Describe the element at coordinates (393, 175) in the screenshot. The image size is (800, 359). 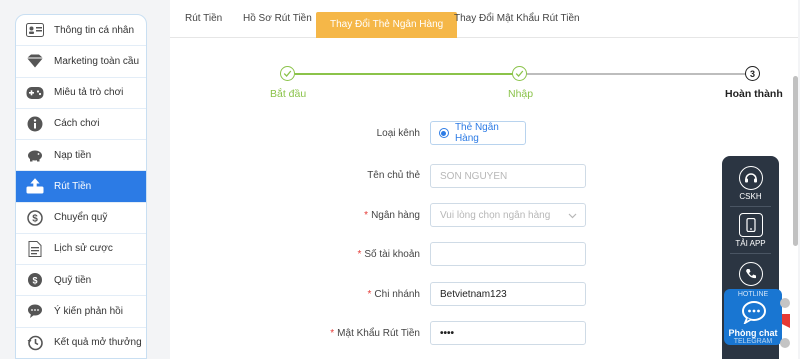
I see `holder-label: Tên chủ thẻ` at that location.